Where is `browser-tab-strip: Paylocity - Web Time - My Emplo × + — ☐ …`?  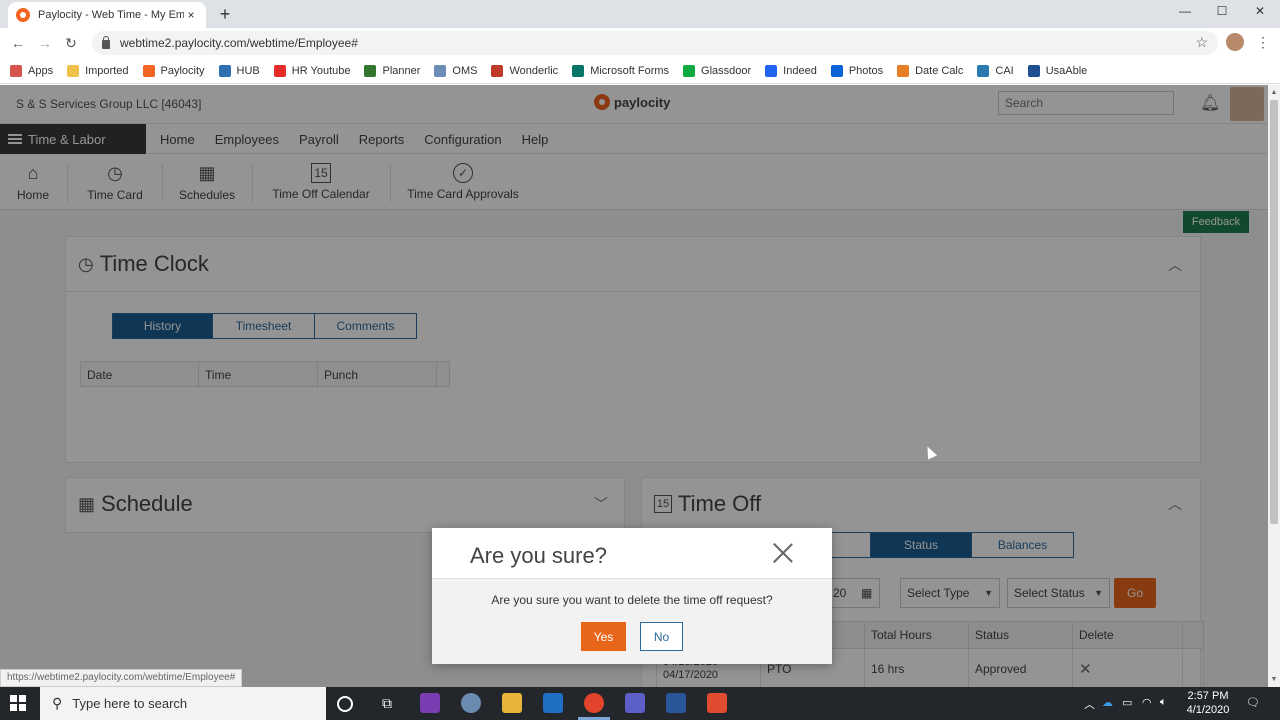 browser-tab-strip: Paylocity - Web Time - My Emplo × + — ☐ … is located at coordinates (640, 14).